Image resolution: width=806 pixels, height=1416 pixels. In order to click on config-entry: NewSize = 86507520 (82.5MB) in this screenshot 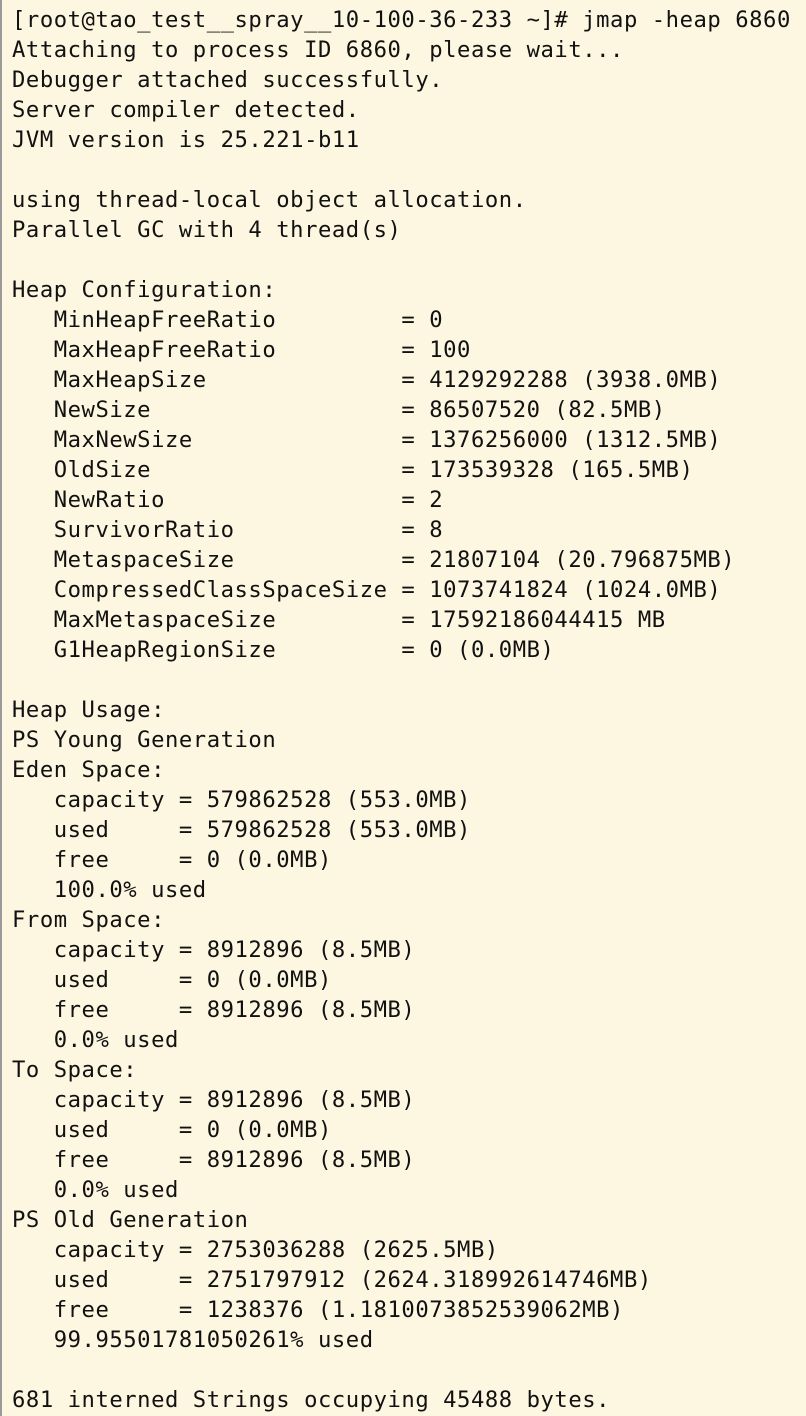, I will do `click(339, 410)`.